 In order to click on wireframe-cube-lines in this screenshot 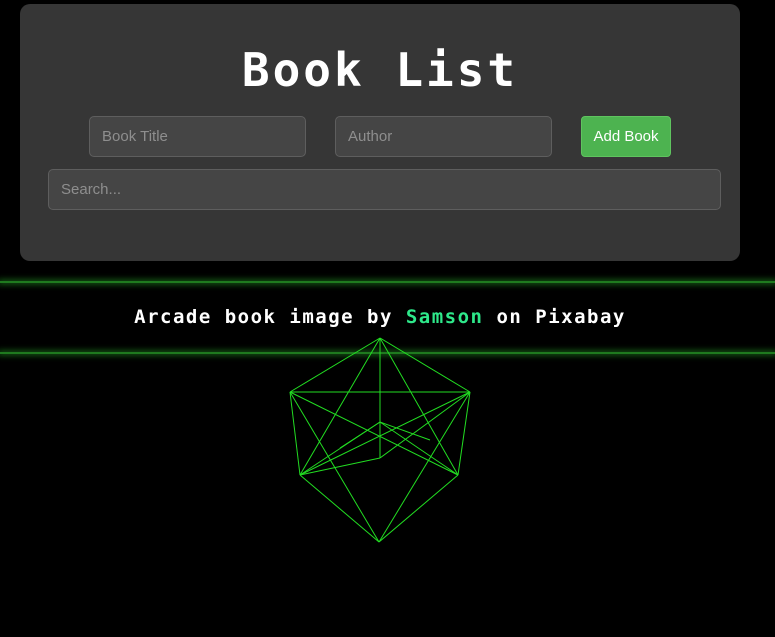, I will do `click(380, 440)`.